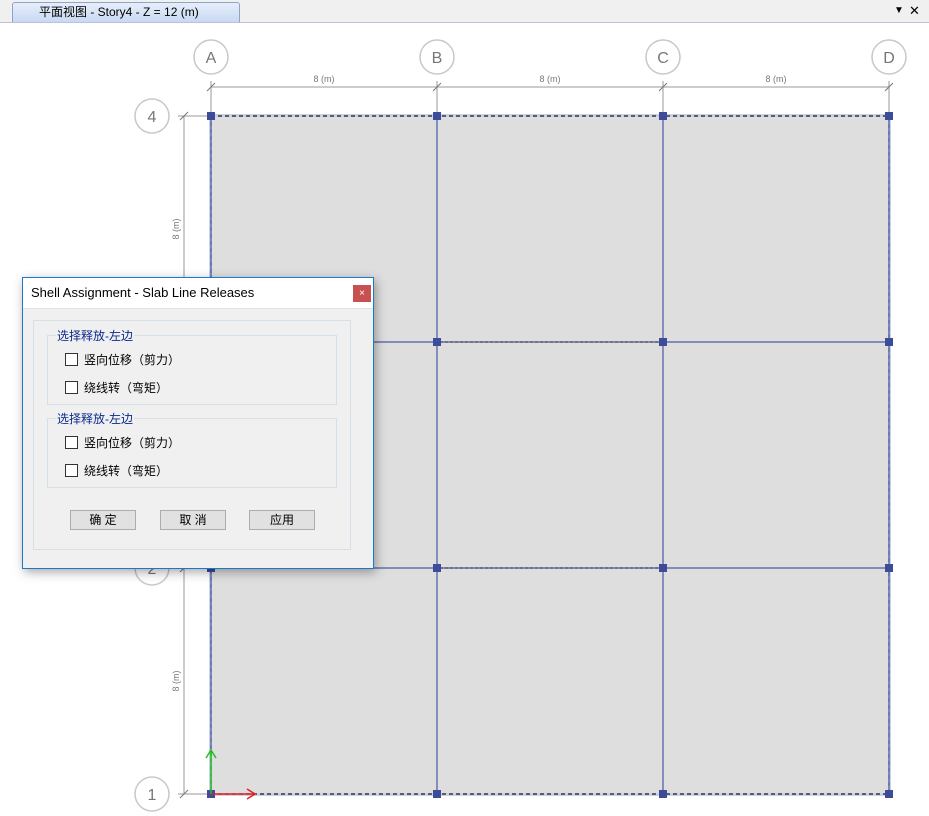 The image size is (929, 816). I want to click on release-group-1-title: 选择释放-左边, so click(95, 336).